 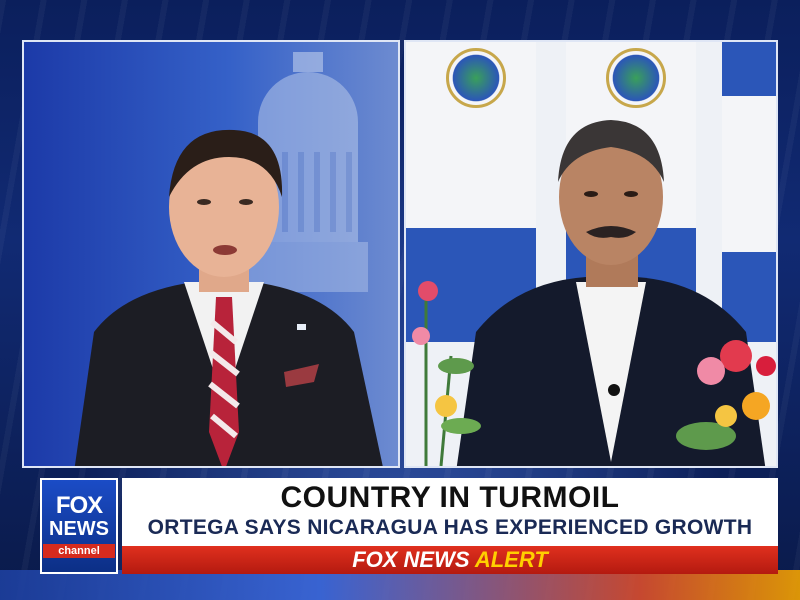 I want to click on headline: COUNTRY IN TURMOIL, so click(x=450, y=497).